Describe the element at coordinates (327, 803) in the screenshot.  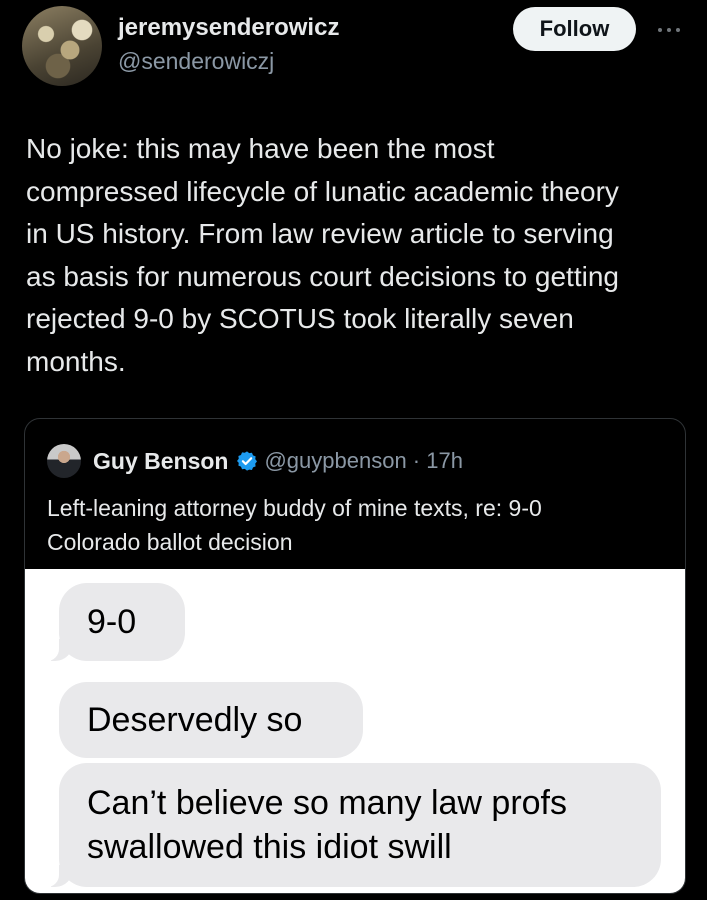
I see `message-text: Can’t believe so many law profs` at that location.